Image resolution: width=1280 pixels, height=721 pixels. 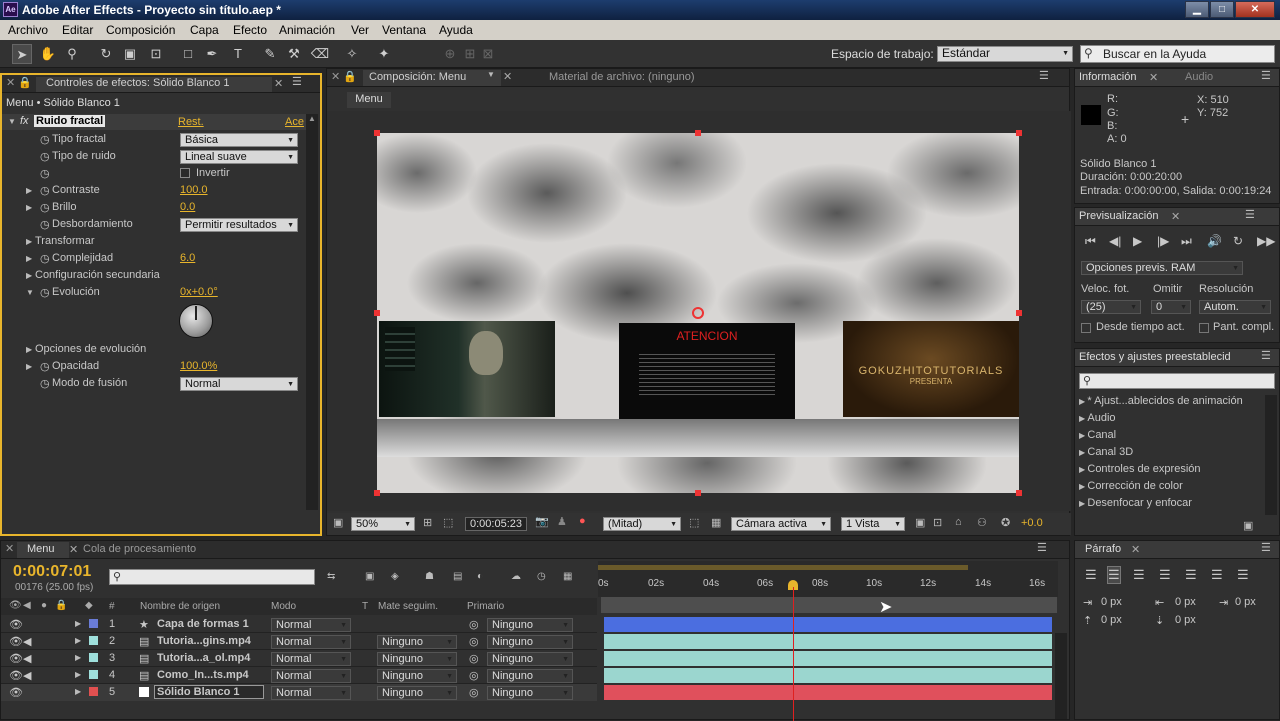 What do you see at coordinates (1086, 328) in the screenshot?
I see `from-current-checkbox` at bounding box center [1086, 328].